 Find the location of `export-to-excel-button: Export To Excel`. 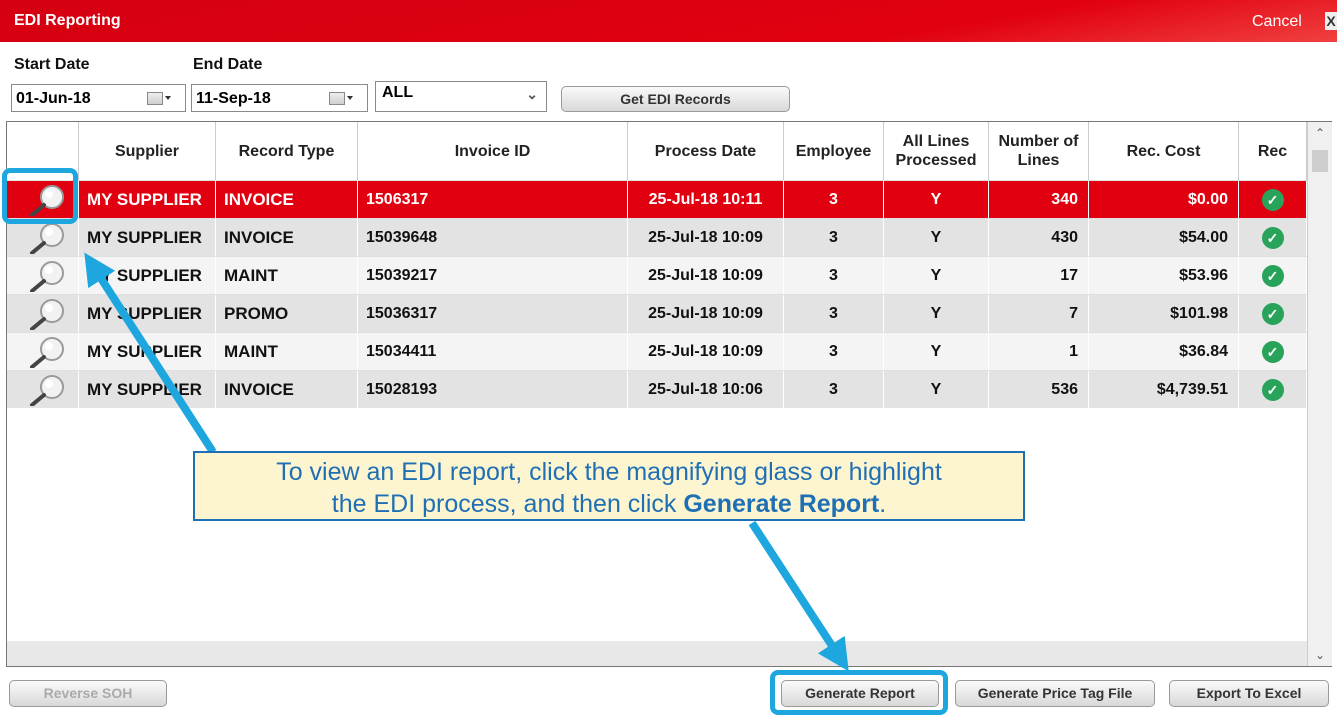

export-to-excel-button: Export To Excel is located at coordinates (1249, 693).